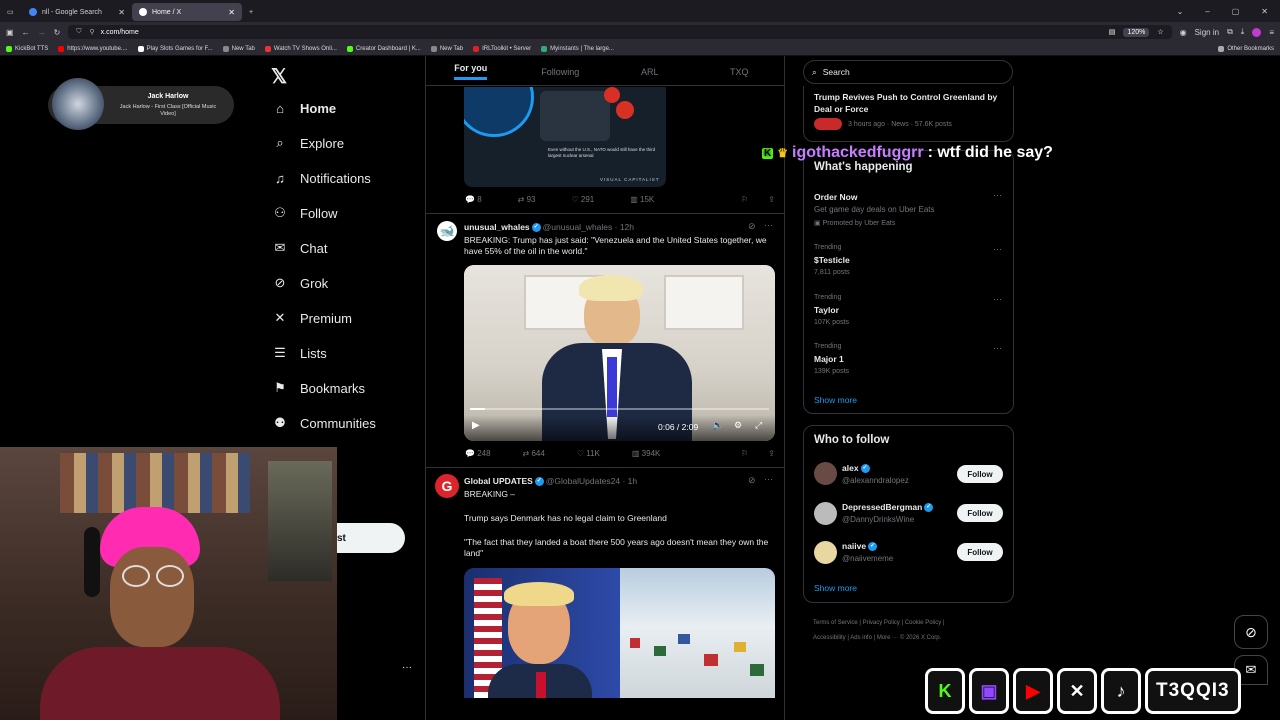  What do you see at coordinates (646, 453) in the screenshot?
I see `views-button: ▥ 394K` at bounding box center [646, 453].